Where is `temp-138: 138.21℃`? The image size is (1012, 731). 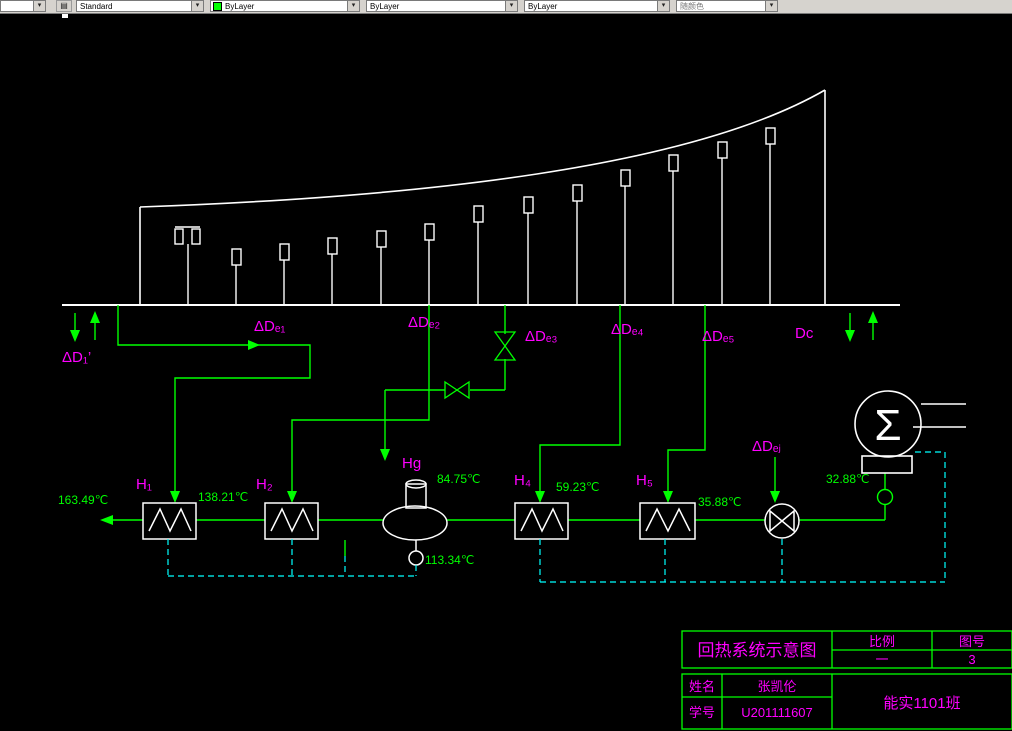
temp-138: 138.21℃ is located at coordinates (223, 497).